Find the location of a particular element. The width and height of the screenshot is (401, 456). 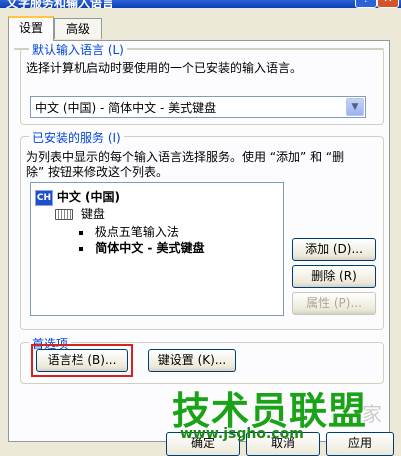

close-button: ✕ is located at coordinates (388, 4).